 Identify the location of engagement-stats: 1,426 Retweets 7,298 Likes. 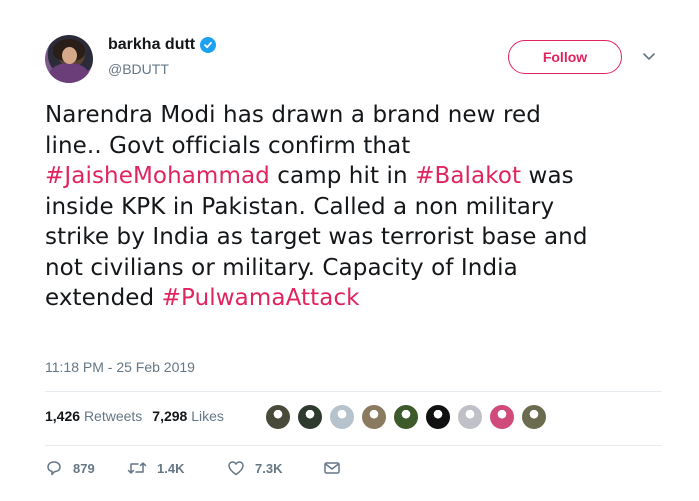
(134, 416).